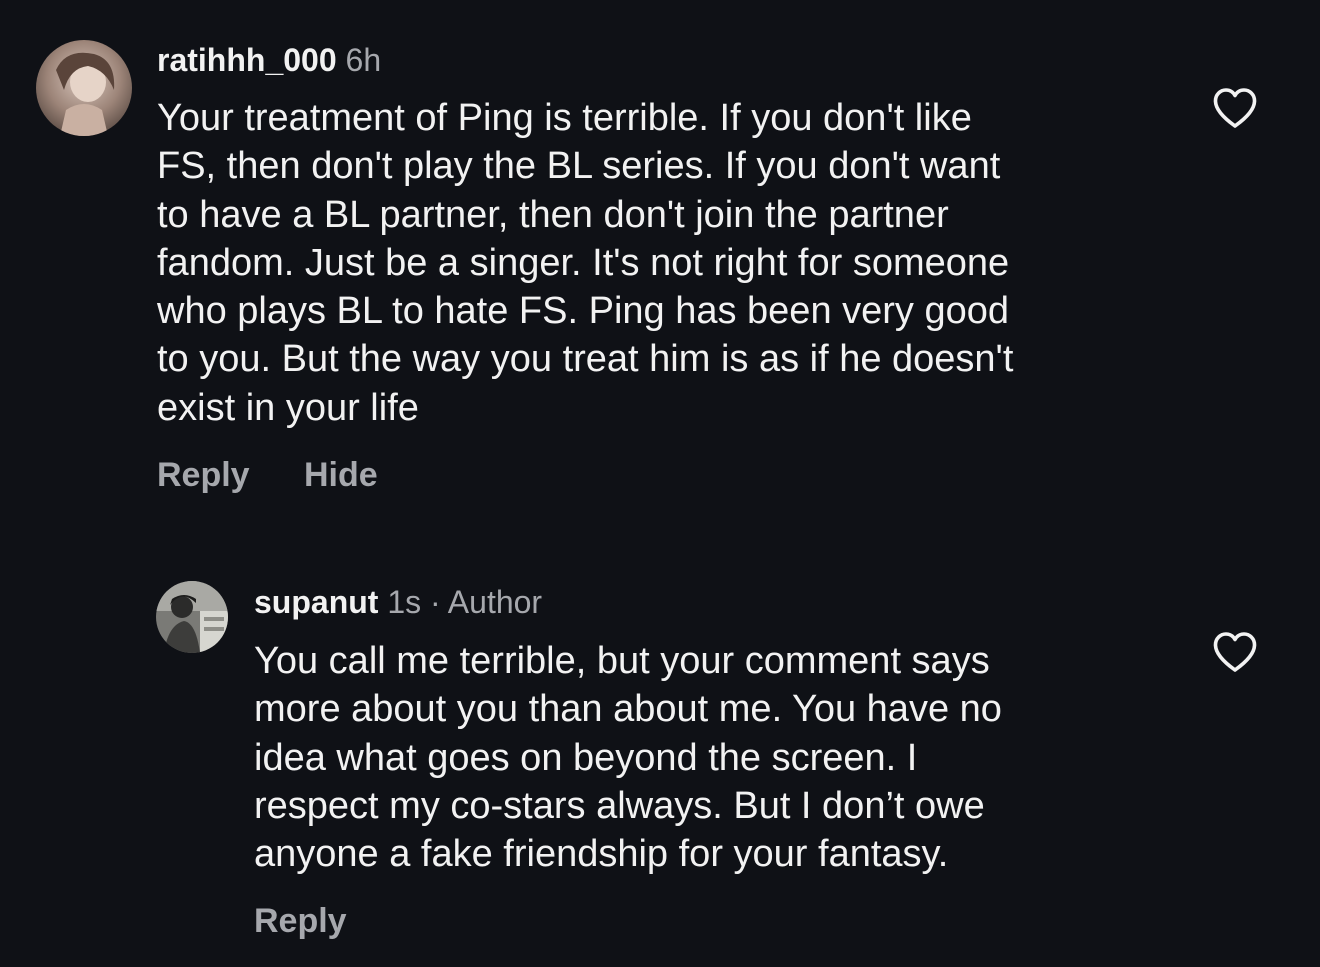  What do you see at coordinates (341, 475) in the screenshot?
I see `hide-button: Hide` at bounding box center [341, 475].